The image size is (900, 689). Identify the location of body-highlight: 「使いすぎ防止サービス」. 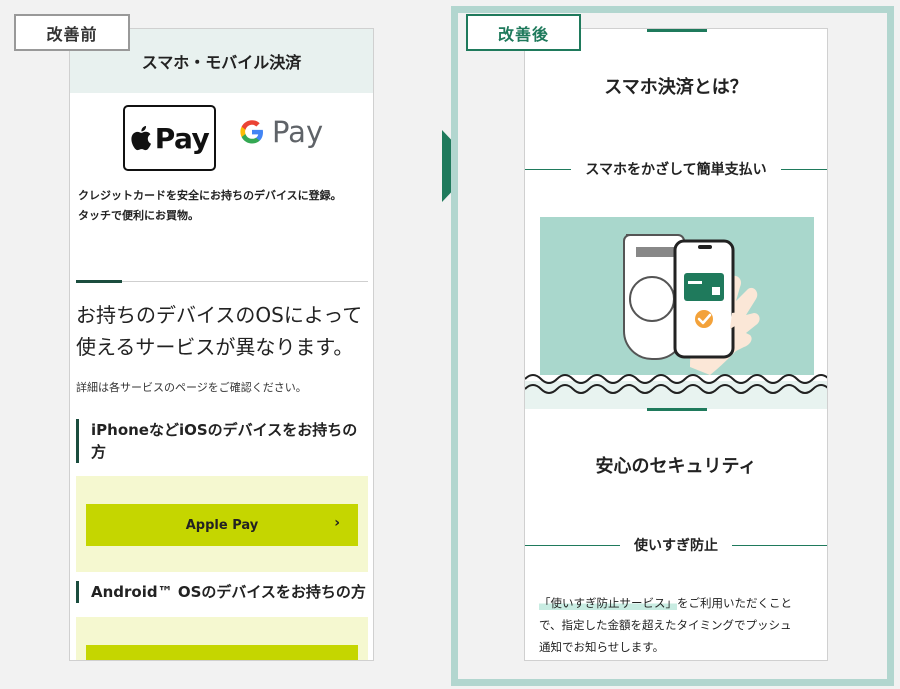
(608, 603).